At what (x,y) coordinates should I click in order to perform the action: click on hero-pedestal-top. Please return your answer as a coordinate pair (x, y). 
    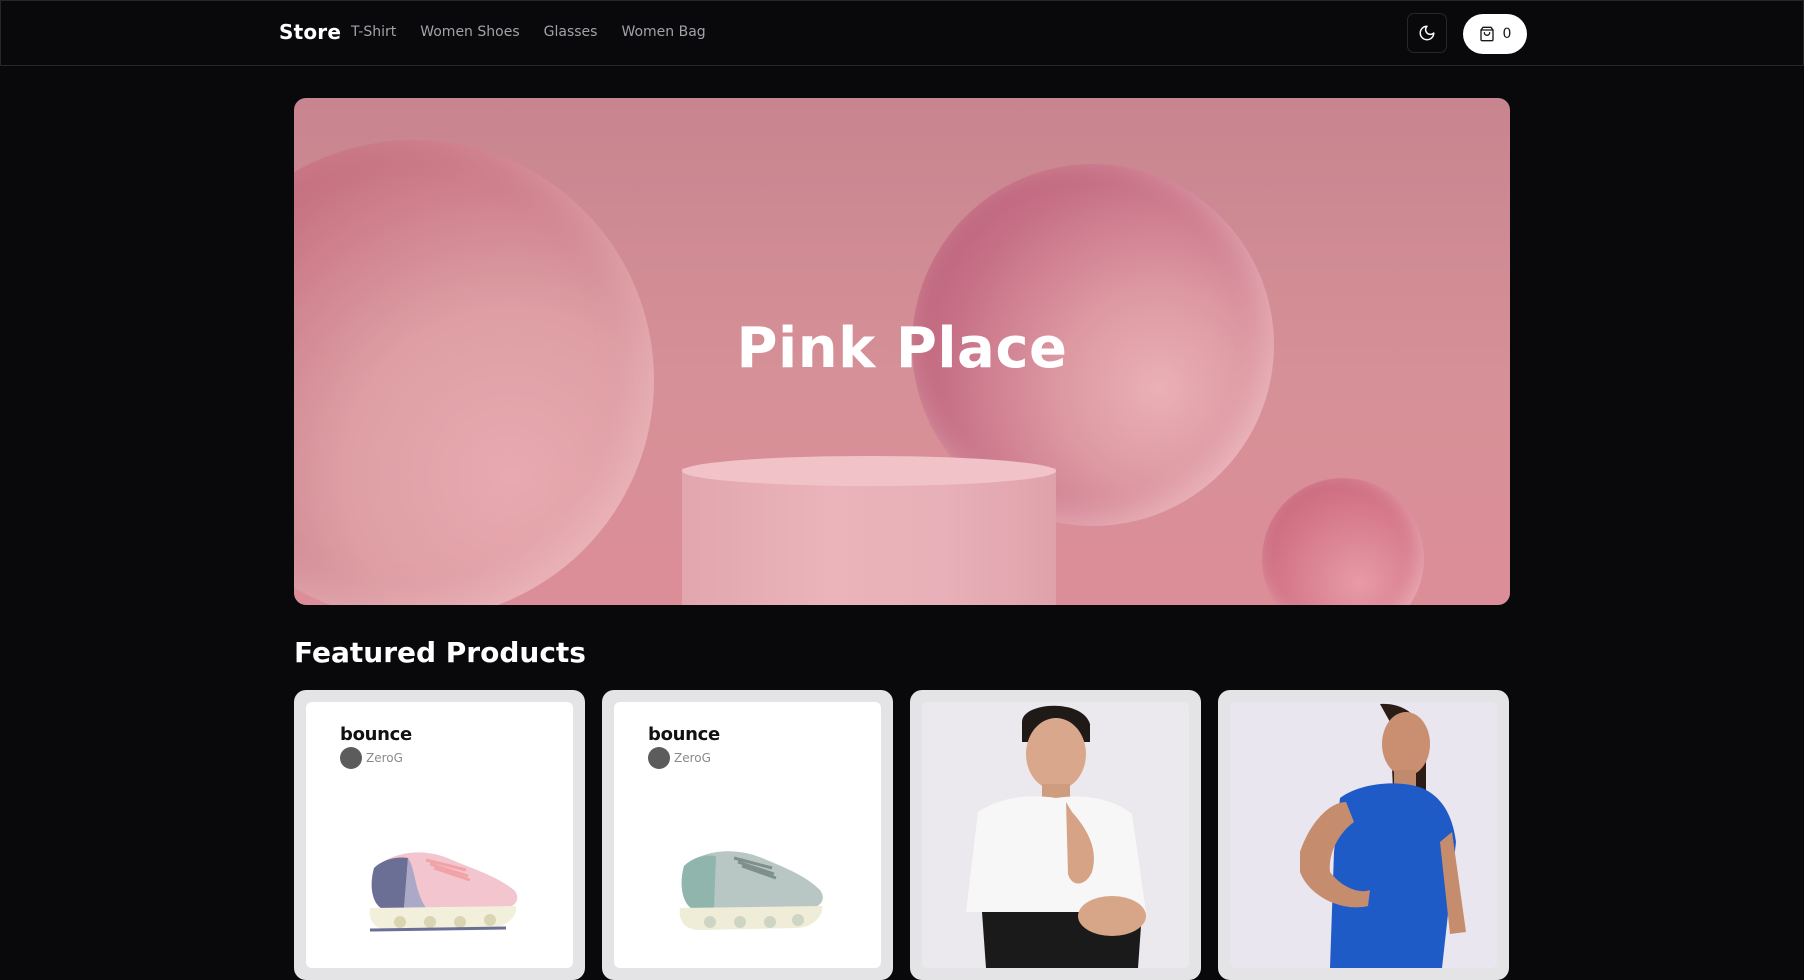
    Looking at the image, I should click on (869, 471).